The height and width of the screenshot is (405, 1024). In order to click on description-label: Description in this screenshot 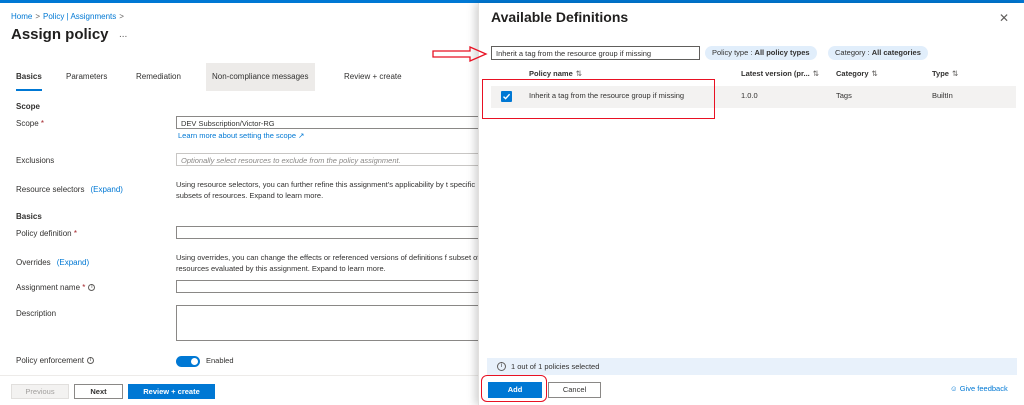, I will do `click(36, 313)`.